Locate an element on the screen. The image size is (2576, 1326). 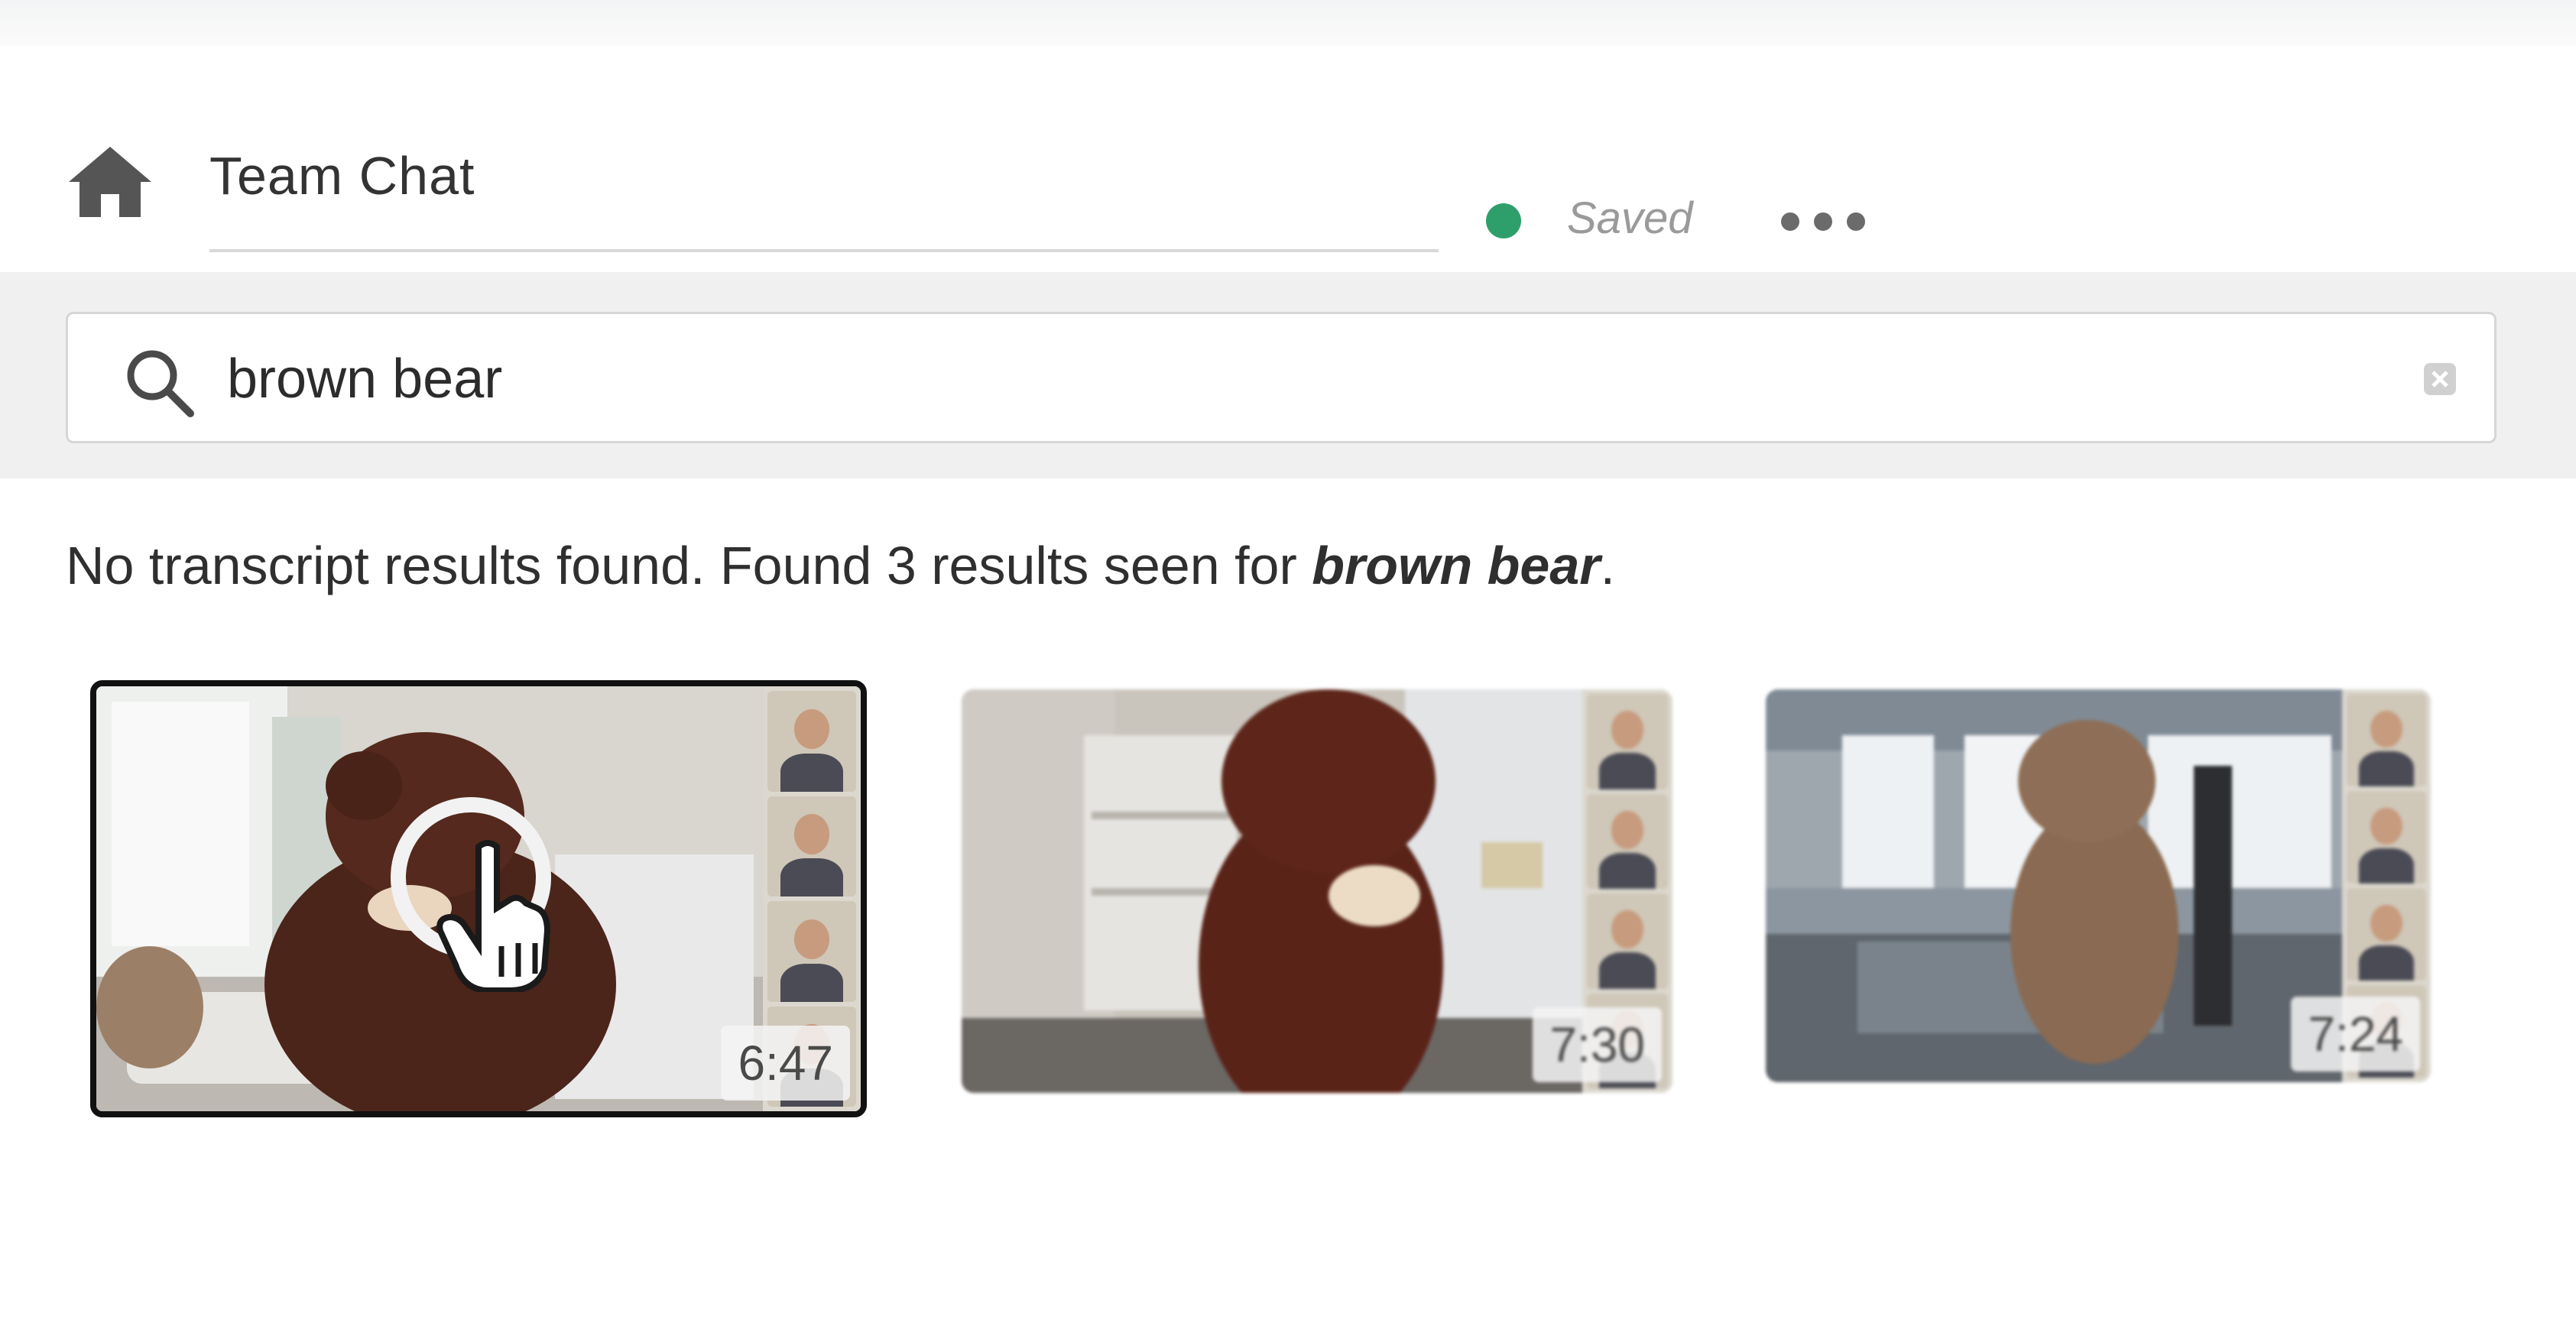
page-title: Team Chat is located at coordinates (342, 175).